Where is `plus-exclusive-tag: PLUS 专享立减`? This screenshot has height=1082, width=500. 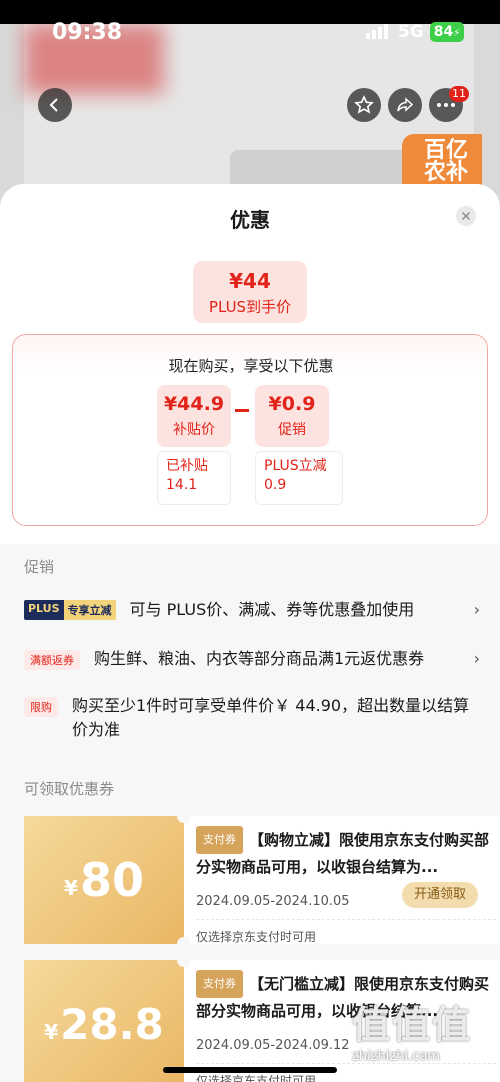
plus-exclusive-tag: PLUS 专享立减 is located at coordinates (70, 610).